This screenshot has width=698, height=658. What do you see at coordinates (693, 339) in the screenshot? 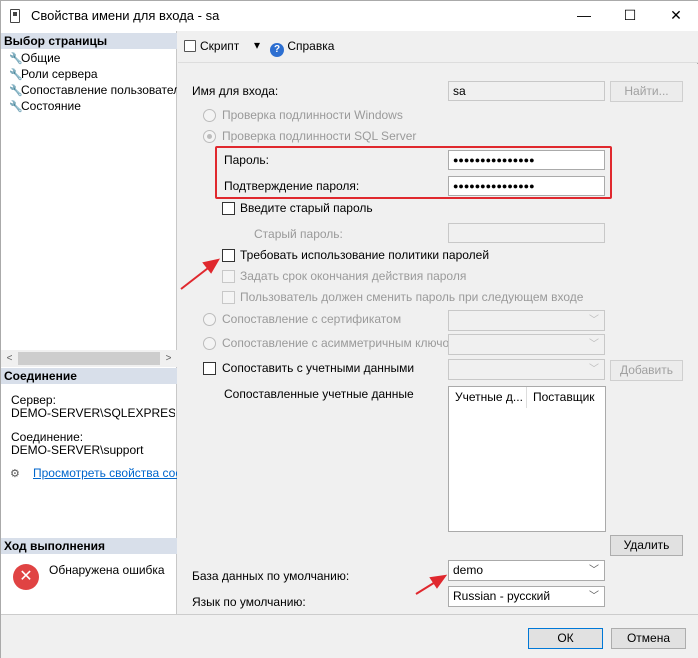
I see `main-vscrollbar` at bounding box center [693, 339].